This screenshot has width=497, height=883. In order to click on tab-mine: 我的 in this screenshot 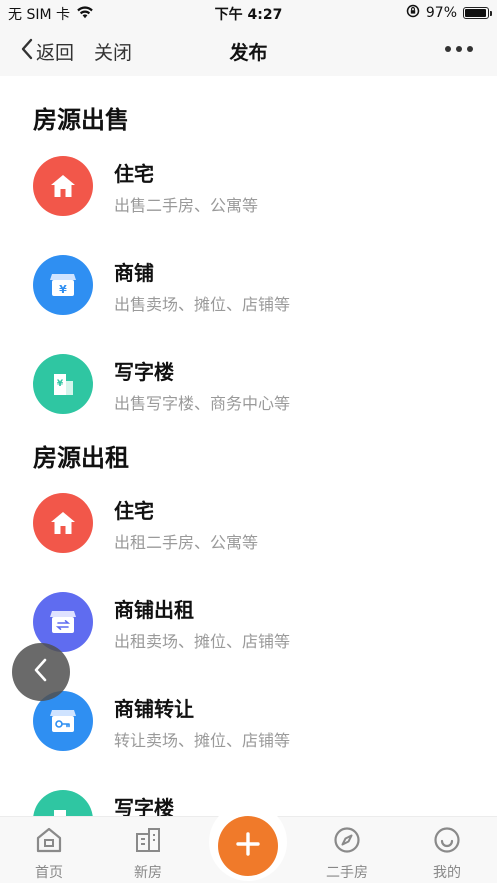, I will do `click(447, 853)`.